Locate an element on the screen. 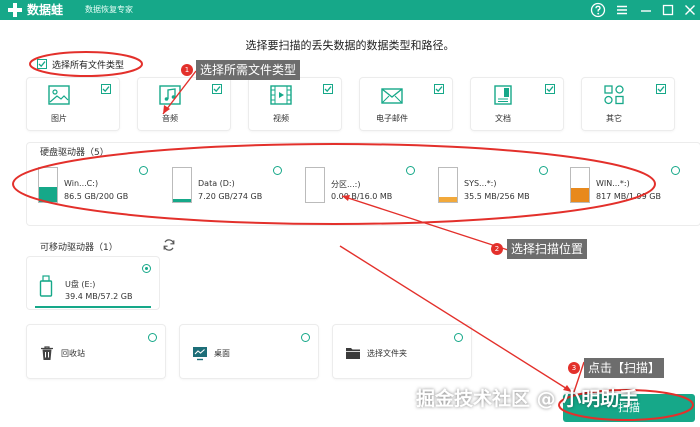 The height and width of the screenshot is (427, 700). location-card-choose-folder: 选择文件夹 is located at coordinates (402, 351).